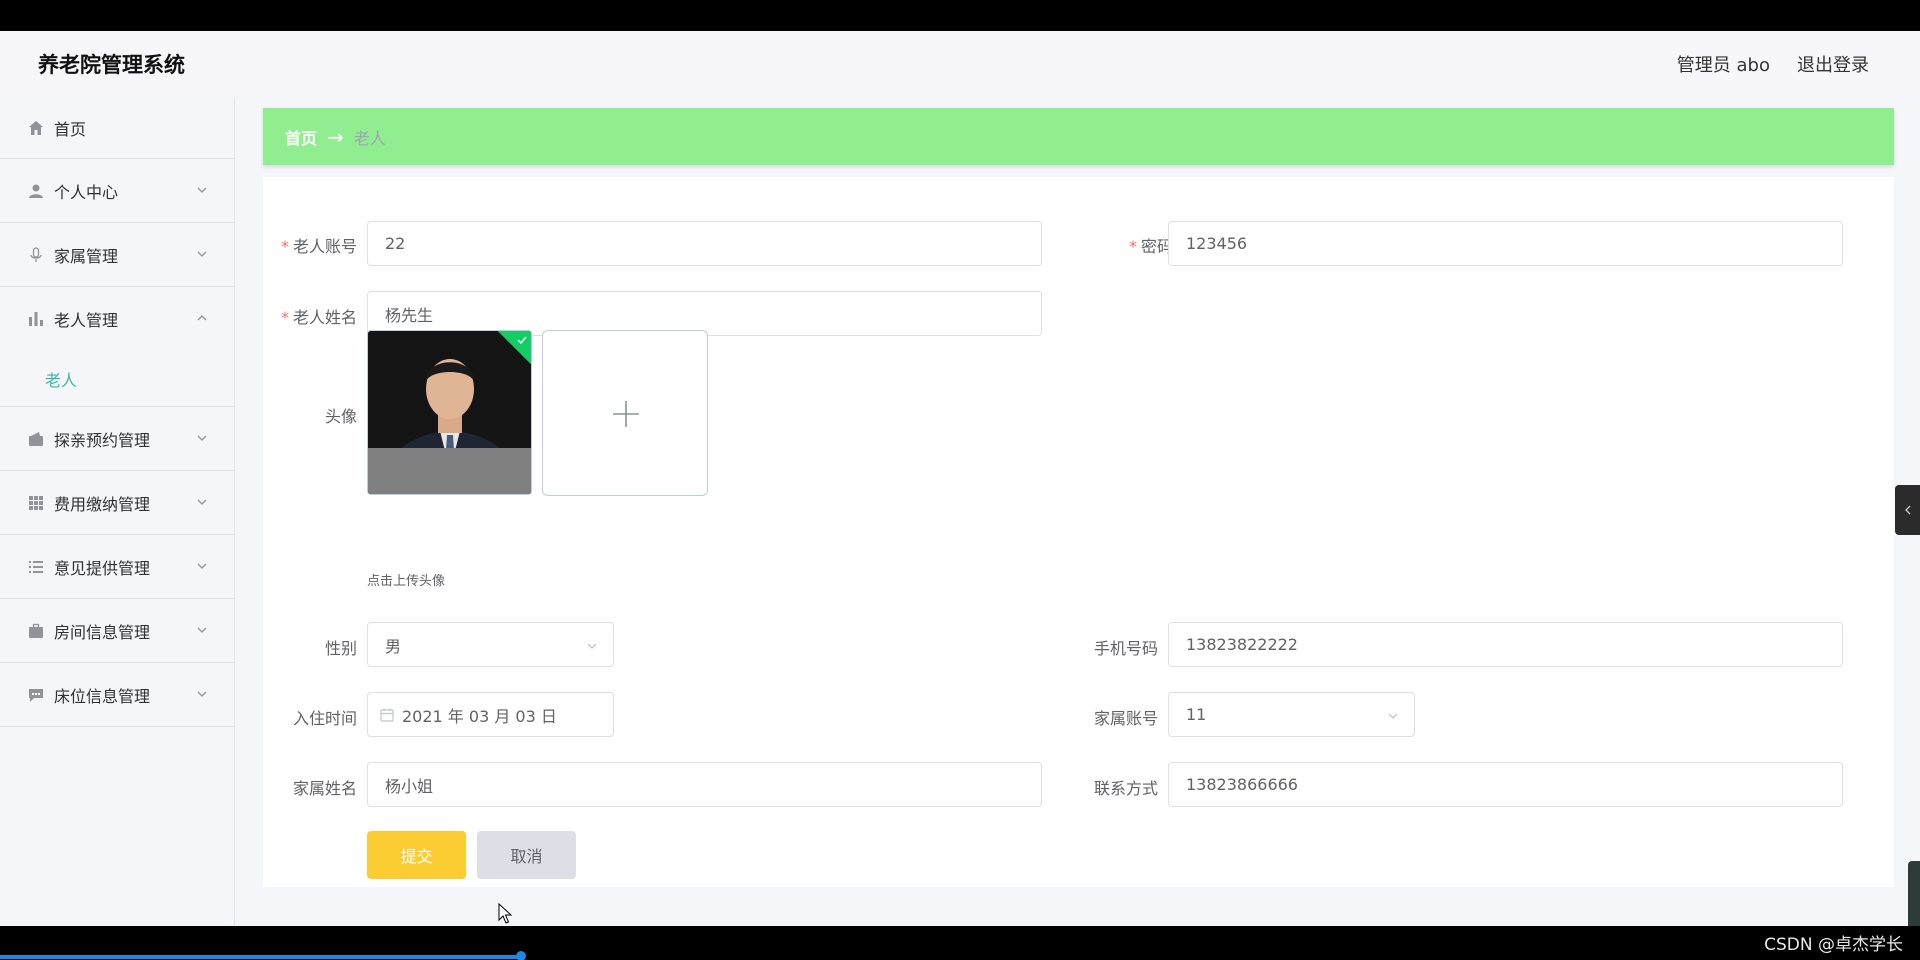 This screenshot has width=1920, height=960. What do you see at coordinates (1125, 788) in the screenshot?
I see `contact-label: 联系方式` at bounding box center [1125, 788].